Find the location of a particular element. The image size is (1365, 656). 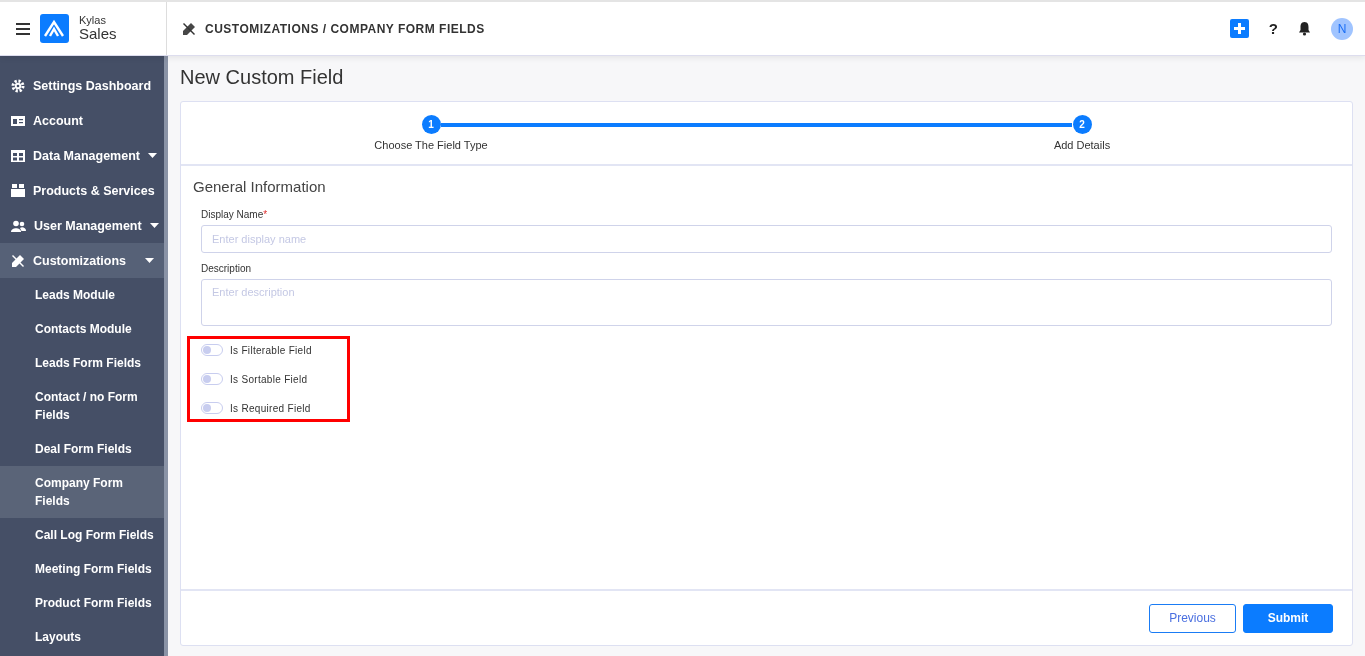

toggle-label: Is Sortable Field is located at coordinates (269, 379).